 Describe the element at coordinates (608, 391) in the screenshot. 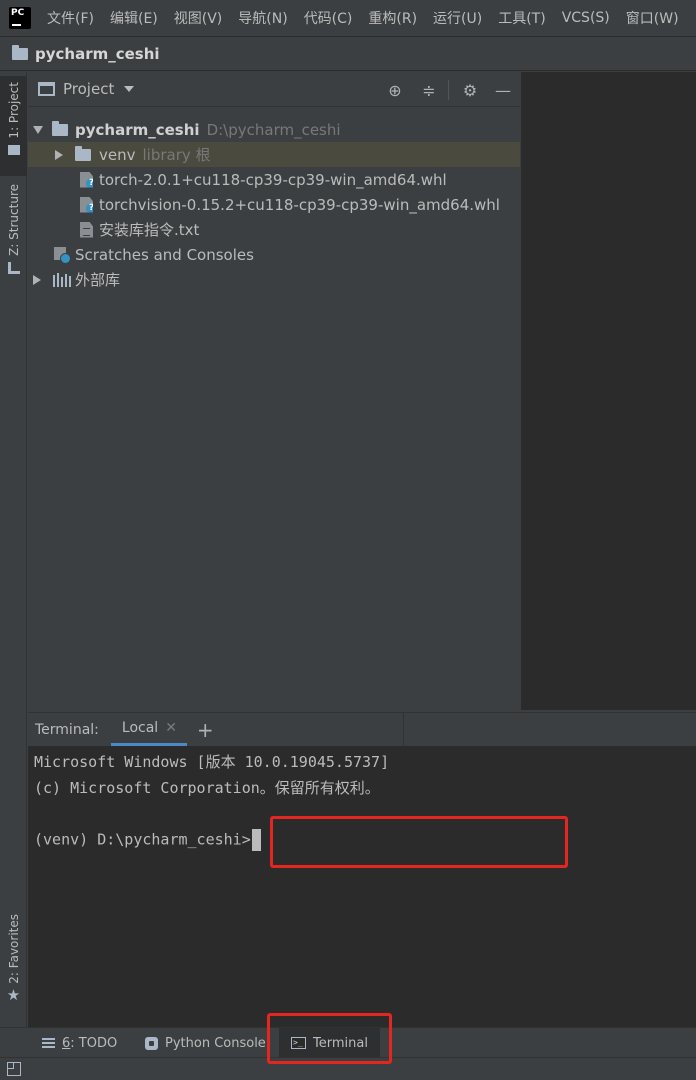

I see `editor-area` at that location.